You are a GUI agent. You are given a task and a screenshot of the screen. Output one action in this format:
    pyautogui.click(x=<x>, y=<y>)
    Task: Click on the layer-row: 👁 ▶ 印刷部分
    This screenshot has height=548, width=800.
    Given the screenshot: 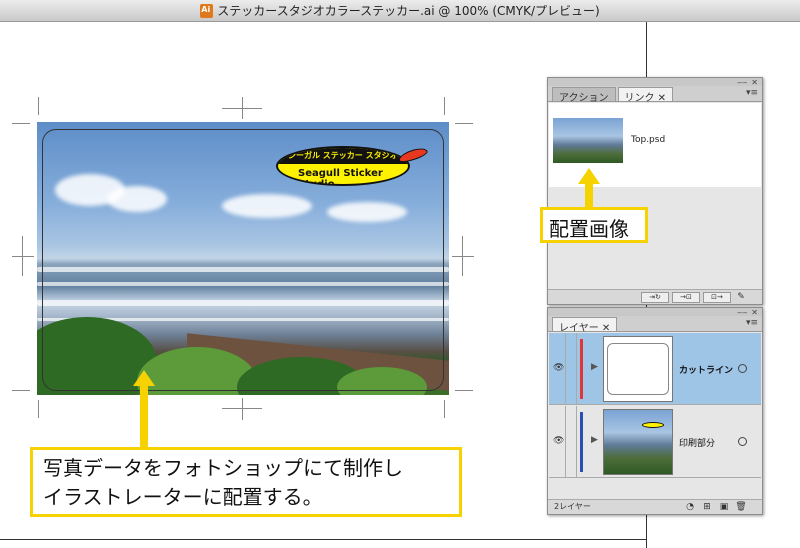 What is the action you would take?
    pyautogui.click(x=655, y=442)
    